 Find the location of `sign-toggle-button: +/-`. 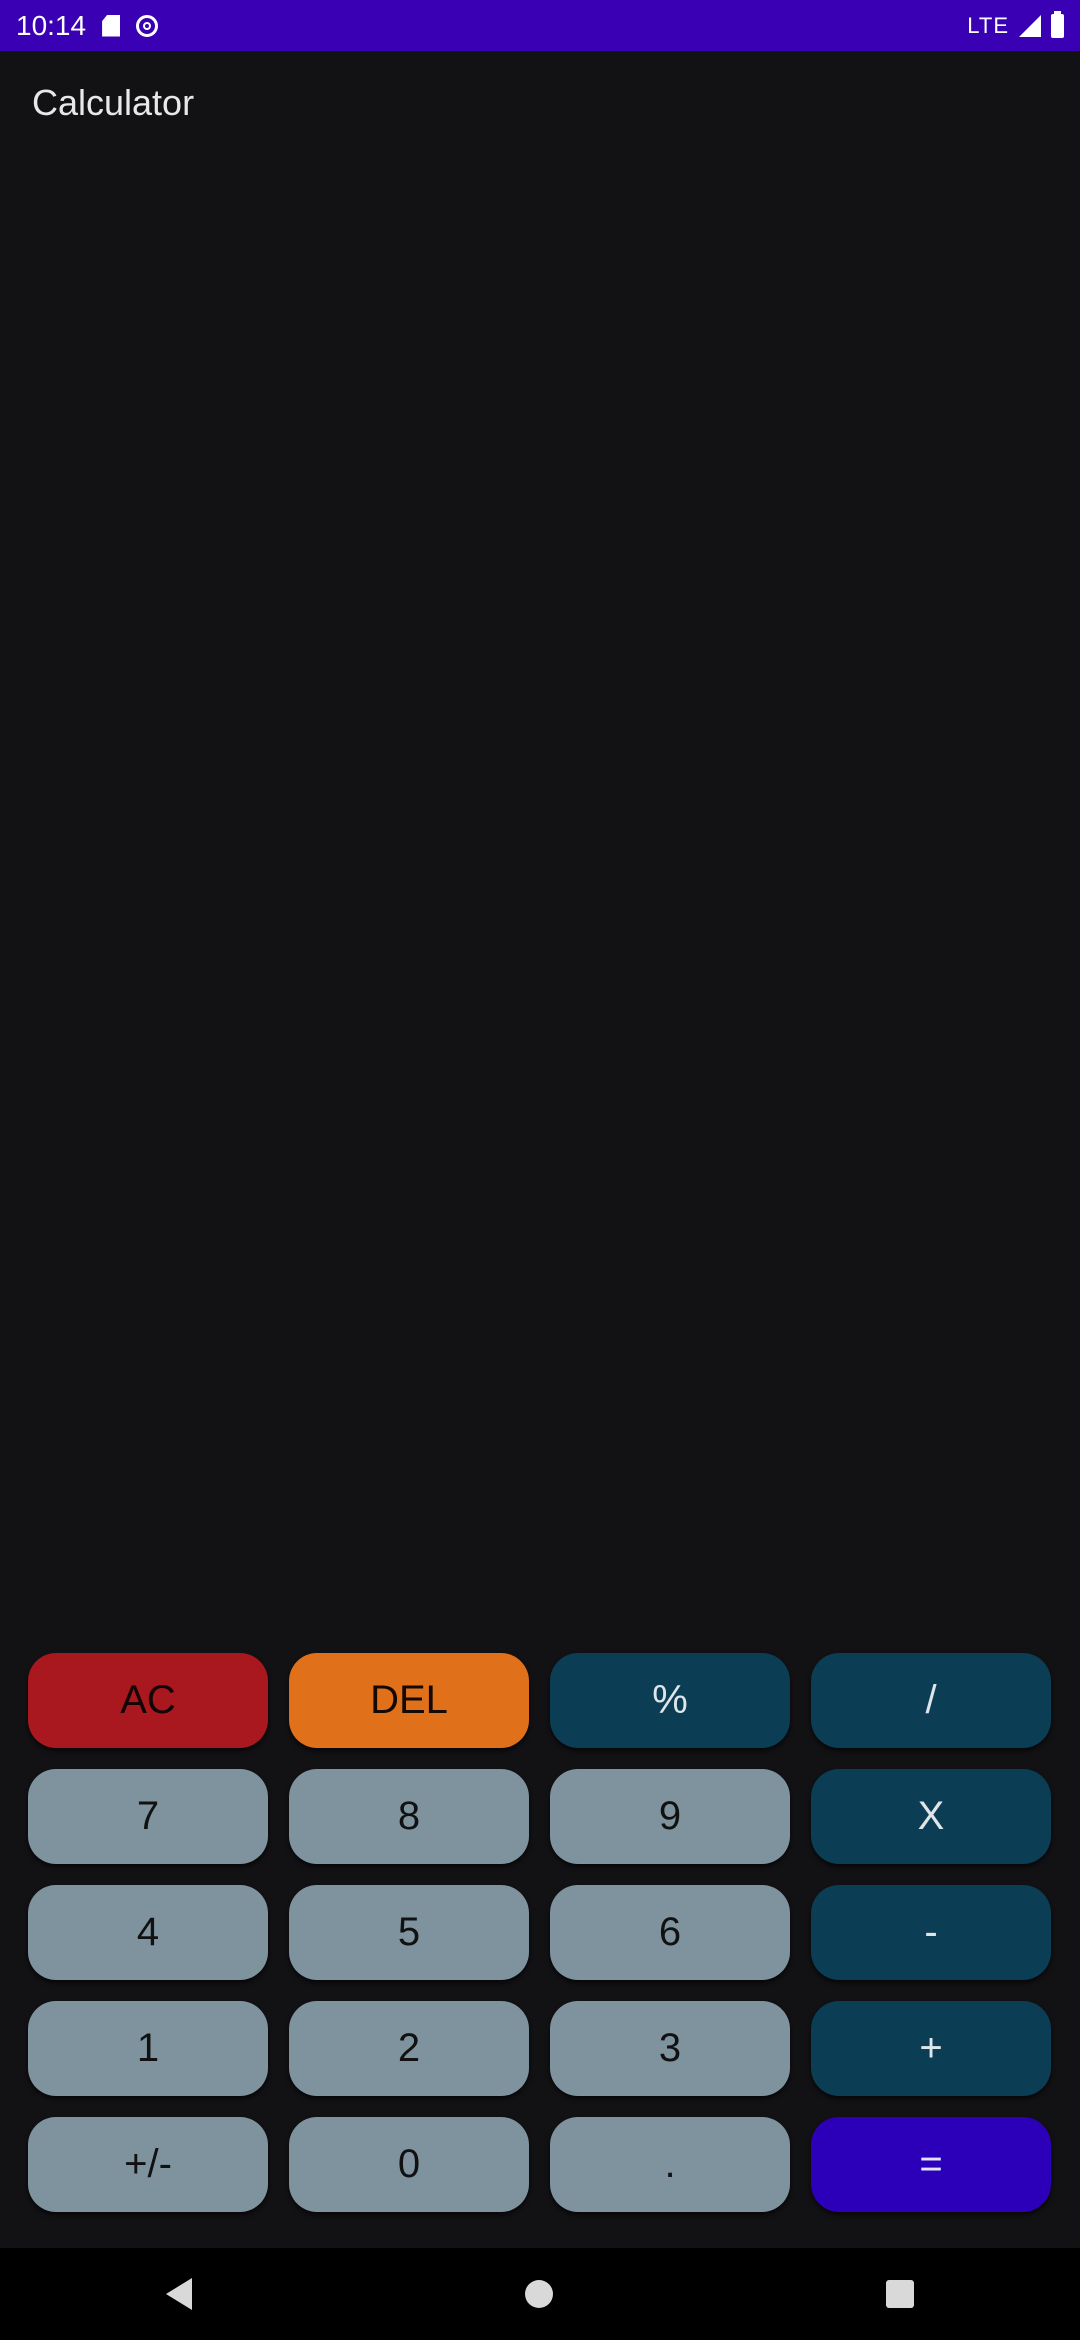

sign-toggle-button: +/- is located at coordinates (148, 2164).